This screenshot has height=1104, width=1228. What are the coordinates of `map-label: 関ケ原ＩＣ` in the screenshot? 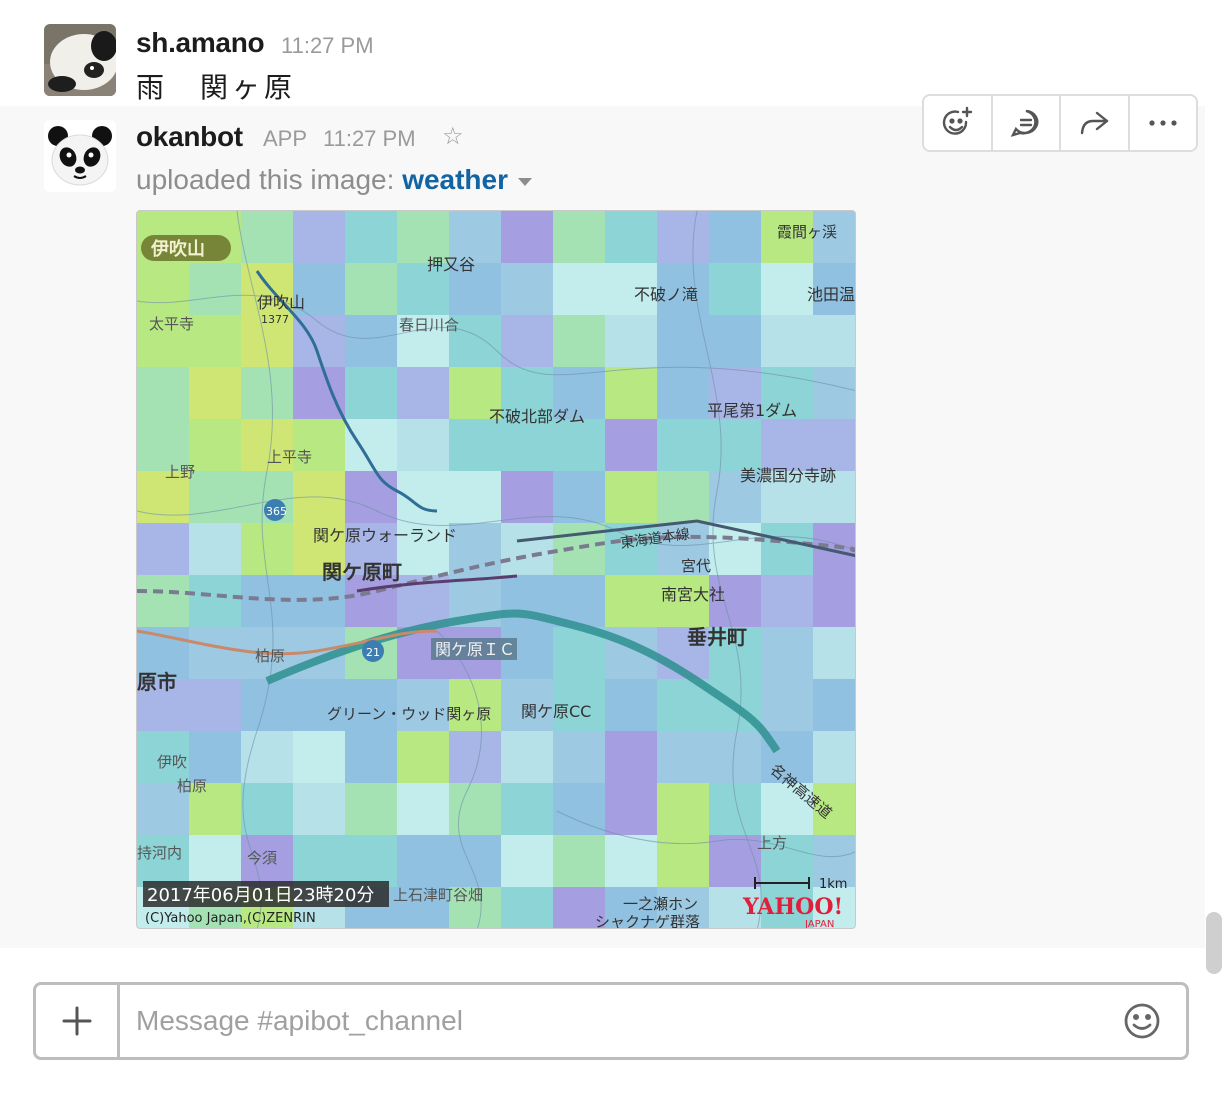 It's located at (475, 649).